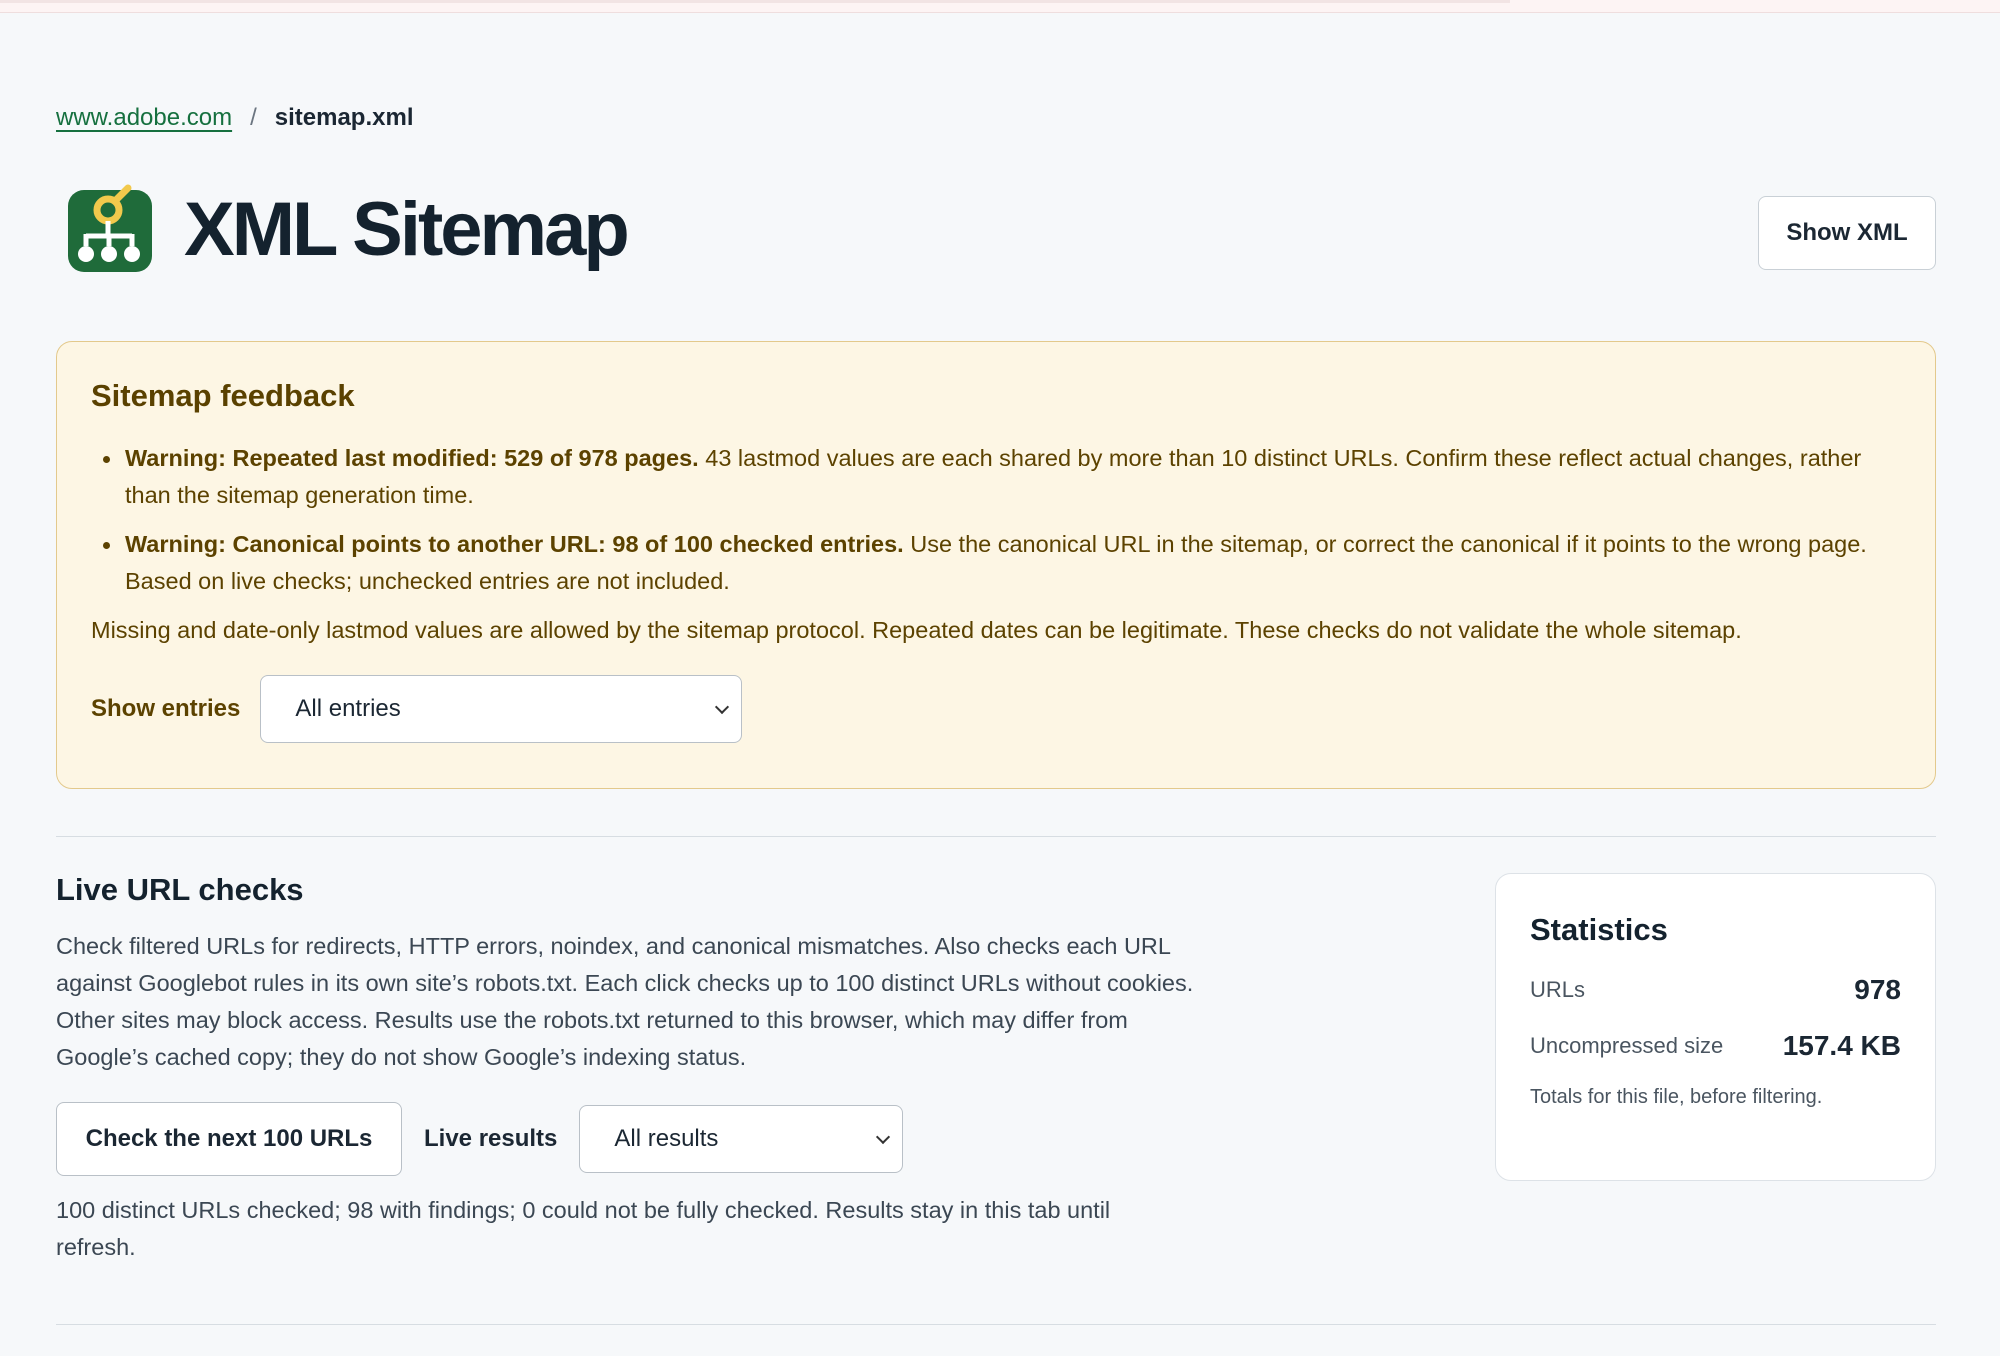  What do you see at coordinates (1627, 1045) in the screenshot?
I see `stat-key: Uncompressed size` at bounding box center [1627, 1045].